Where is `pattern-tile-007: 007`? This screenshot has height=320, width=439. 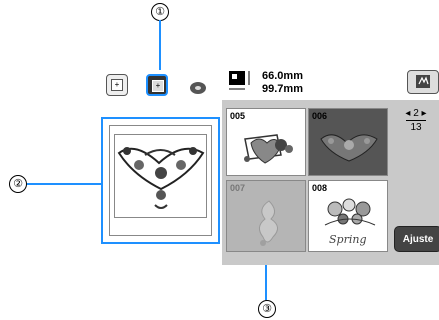
pattern-tile-007: 007 is located at coordinates (266, 216).